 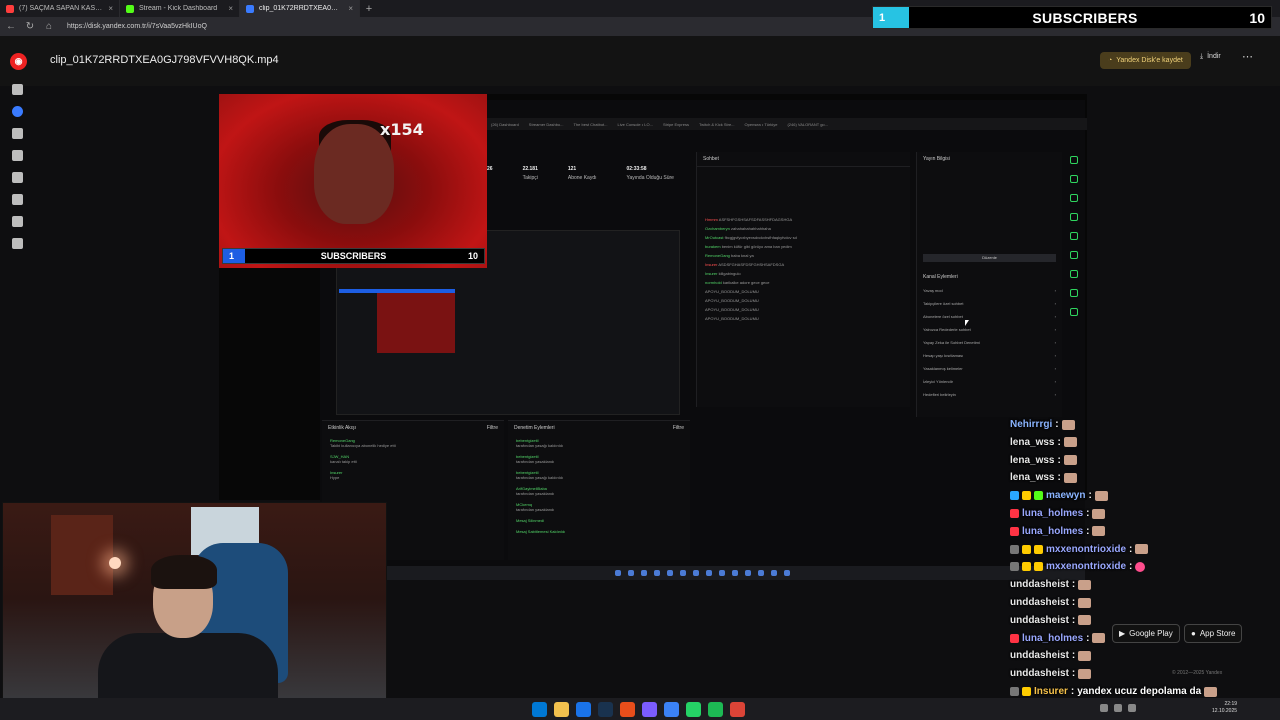 What do you see at coordinates (989, 355) in the screenshot?
I see `channel-action: Hesap yaşı kısıtlaması ›` at bounding box center [989, 355].